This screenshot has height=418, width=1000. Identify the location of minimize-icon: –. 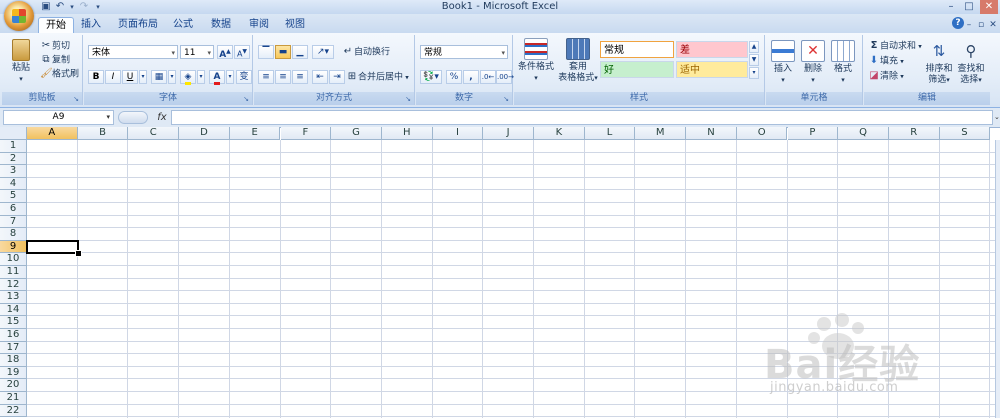
(951, 7).